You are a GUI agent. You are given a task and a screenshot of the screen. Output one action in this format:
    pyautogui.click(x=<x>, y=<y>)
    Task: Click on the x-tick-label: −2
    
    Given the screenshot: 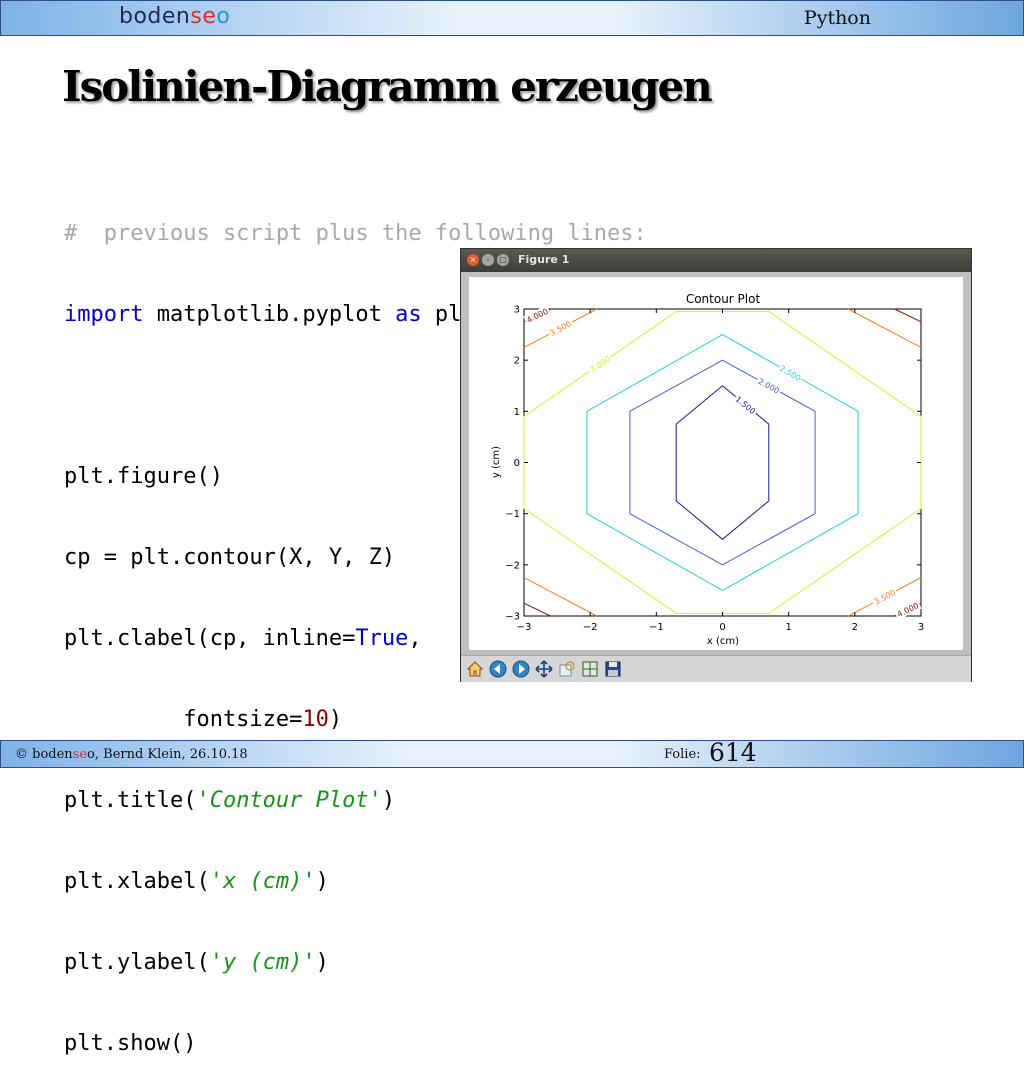 What is the action you would take?
    pyautogui.click(x=590, y=627)
    